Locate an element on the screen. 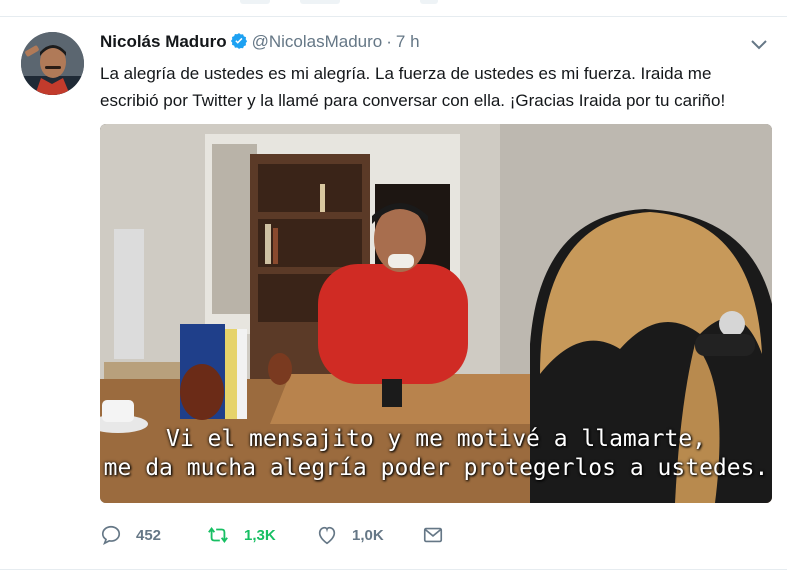 This screenshot has width=787, height=570. retweet-count: 1,3K is located at coordinates (260, 535).